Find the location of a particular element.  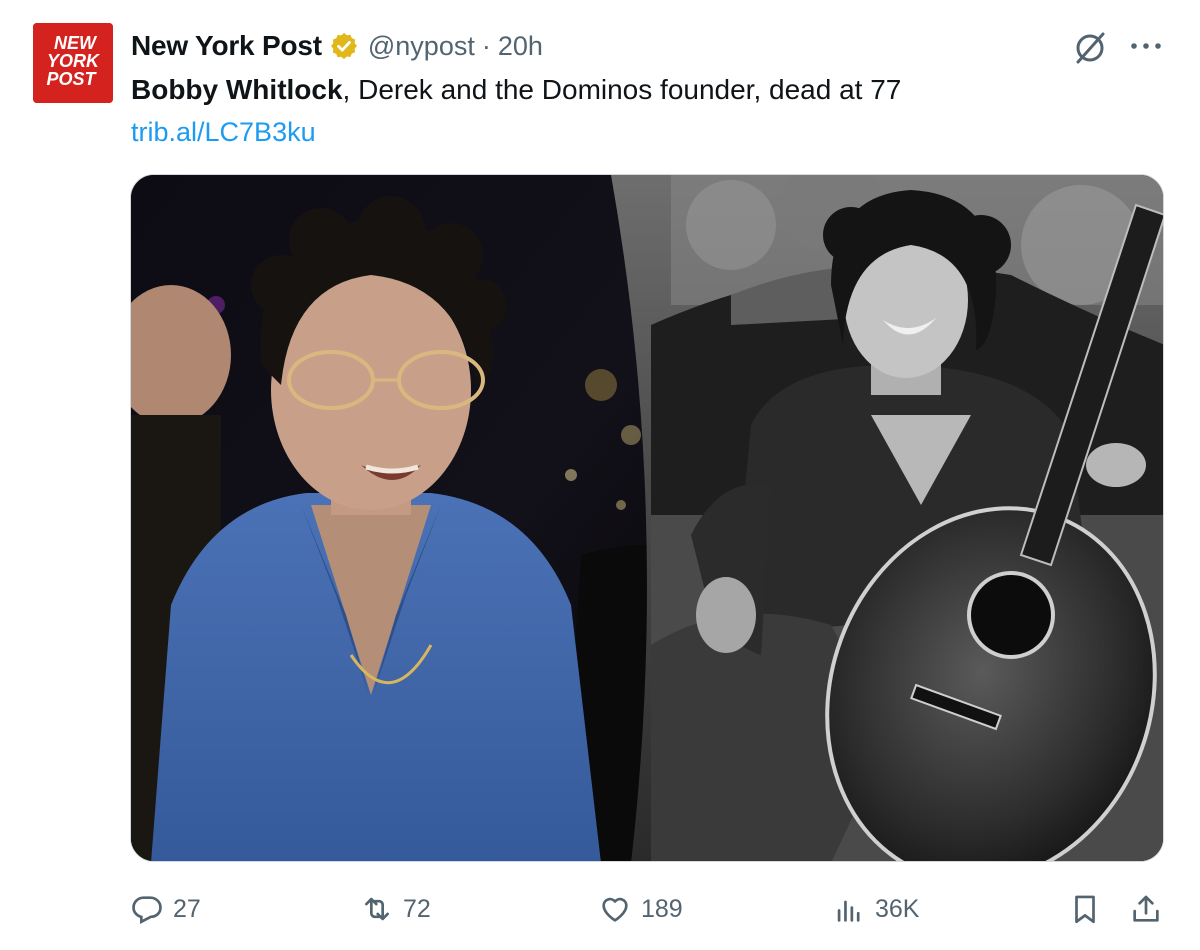

share-icon is located at coordinates (1146, 908).